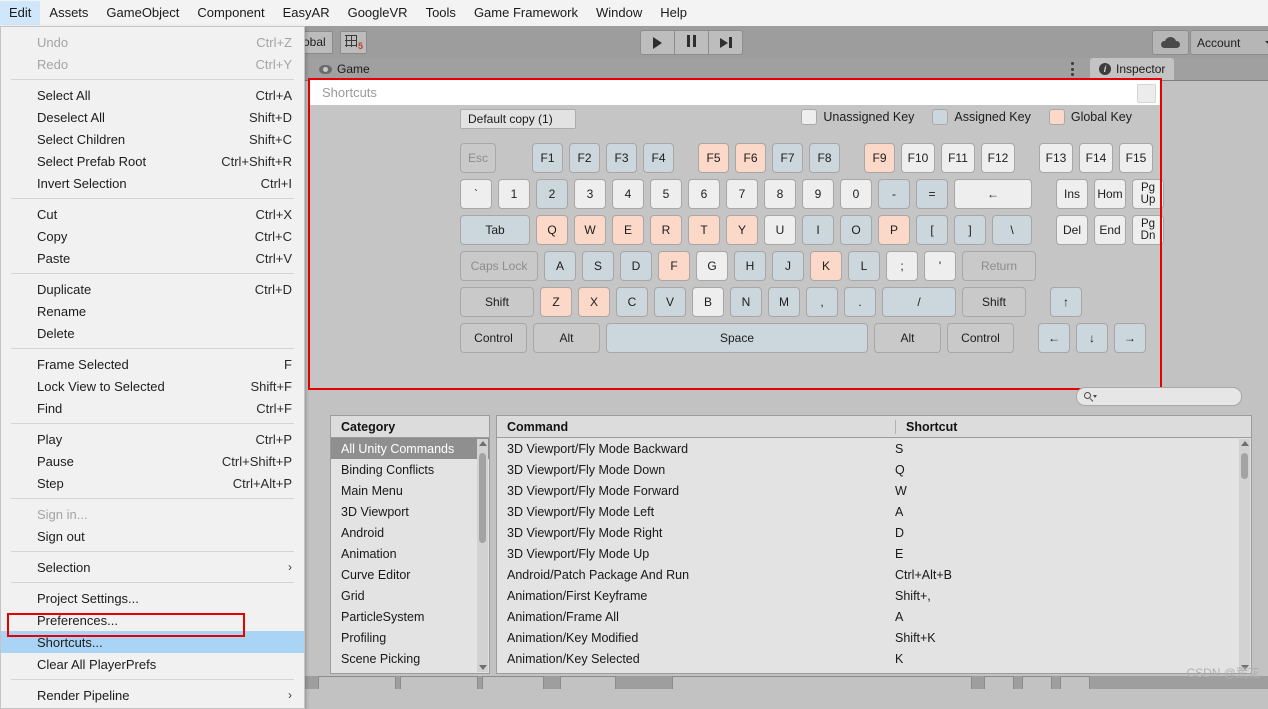 The image size is (1268, 709). What do you see at coordinates (750, 266) in the screenshot?
I see `key-H: H` at bounding box center [750, 266].